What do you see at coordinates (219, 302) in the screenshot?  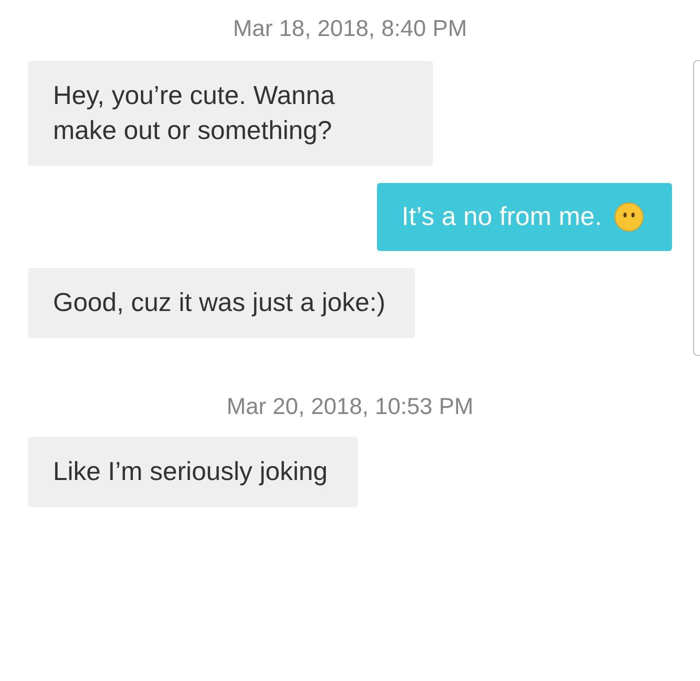 I see `message-text: Good, cuz it was just a joke:)` at bounding box center [219, 302].